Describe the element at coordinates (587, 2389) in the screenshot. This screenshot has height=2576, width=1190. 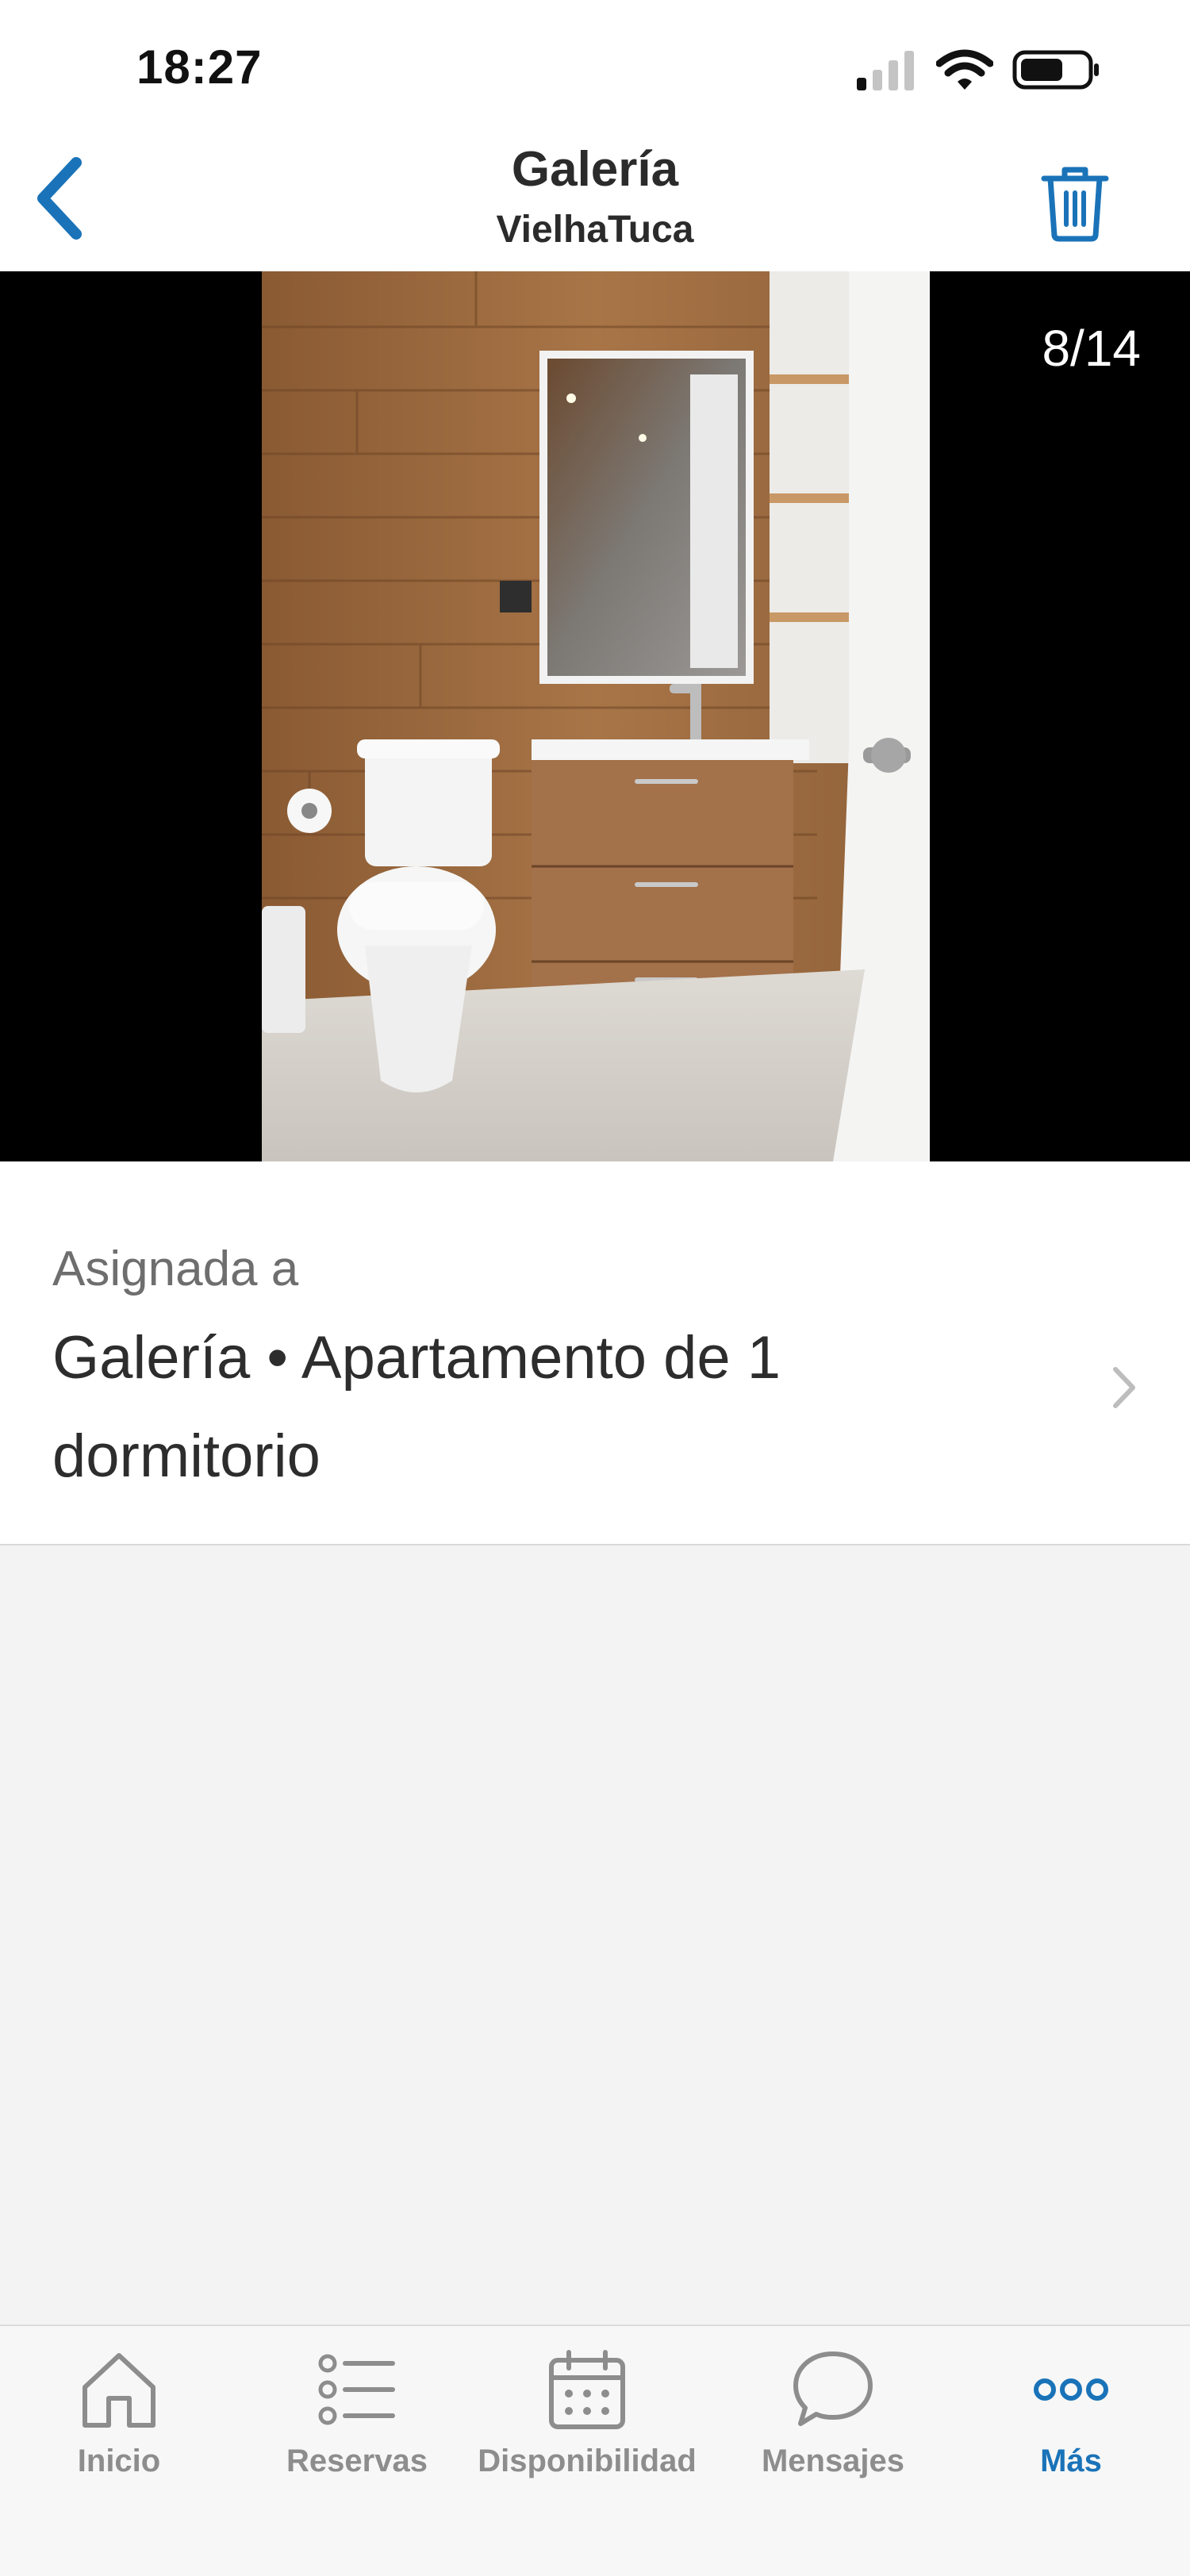
I see `calendar-icon` at that location.